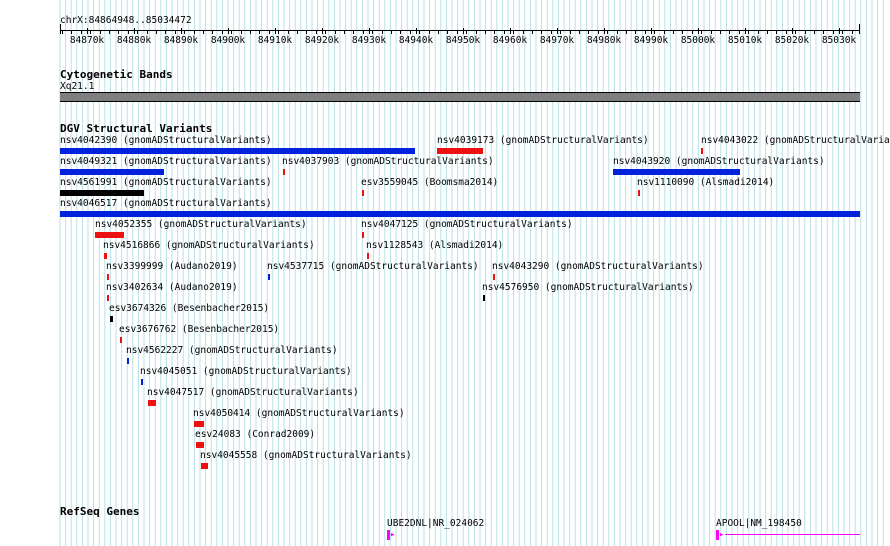 The width and height of the screenshot is (890, 546). What do you see at coordinates (719, 161) in the screenshot?
I see `variant-label: nsv4043920 (gnomADStructuralVariants)` at bounding box center [719, 161].